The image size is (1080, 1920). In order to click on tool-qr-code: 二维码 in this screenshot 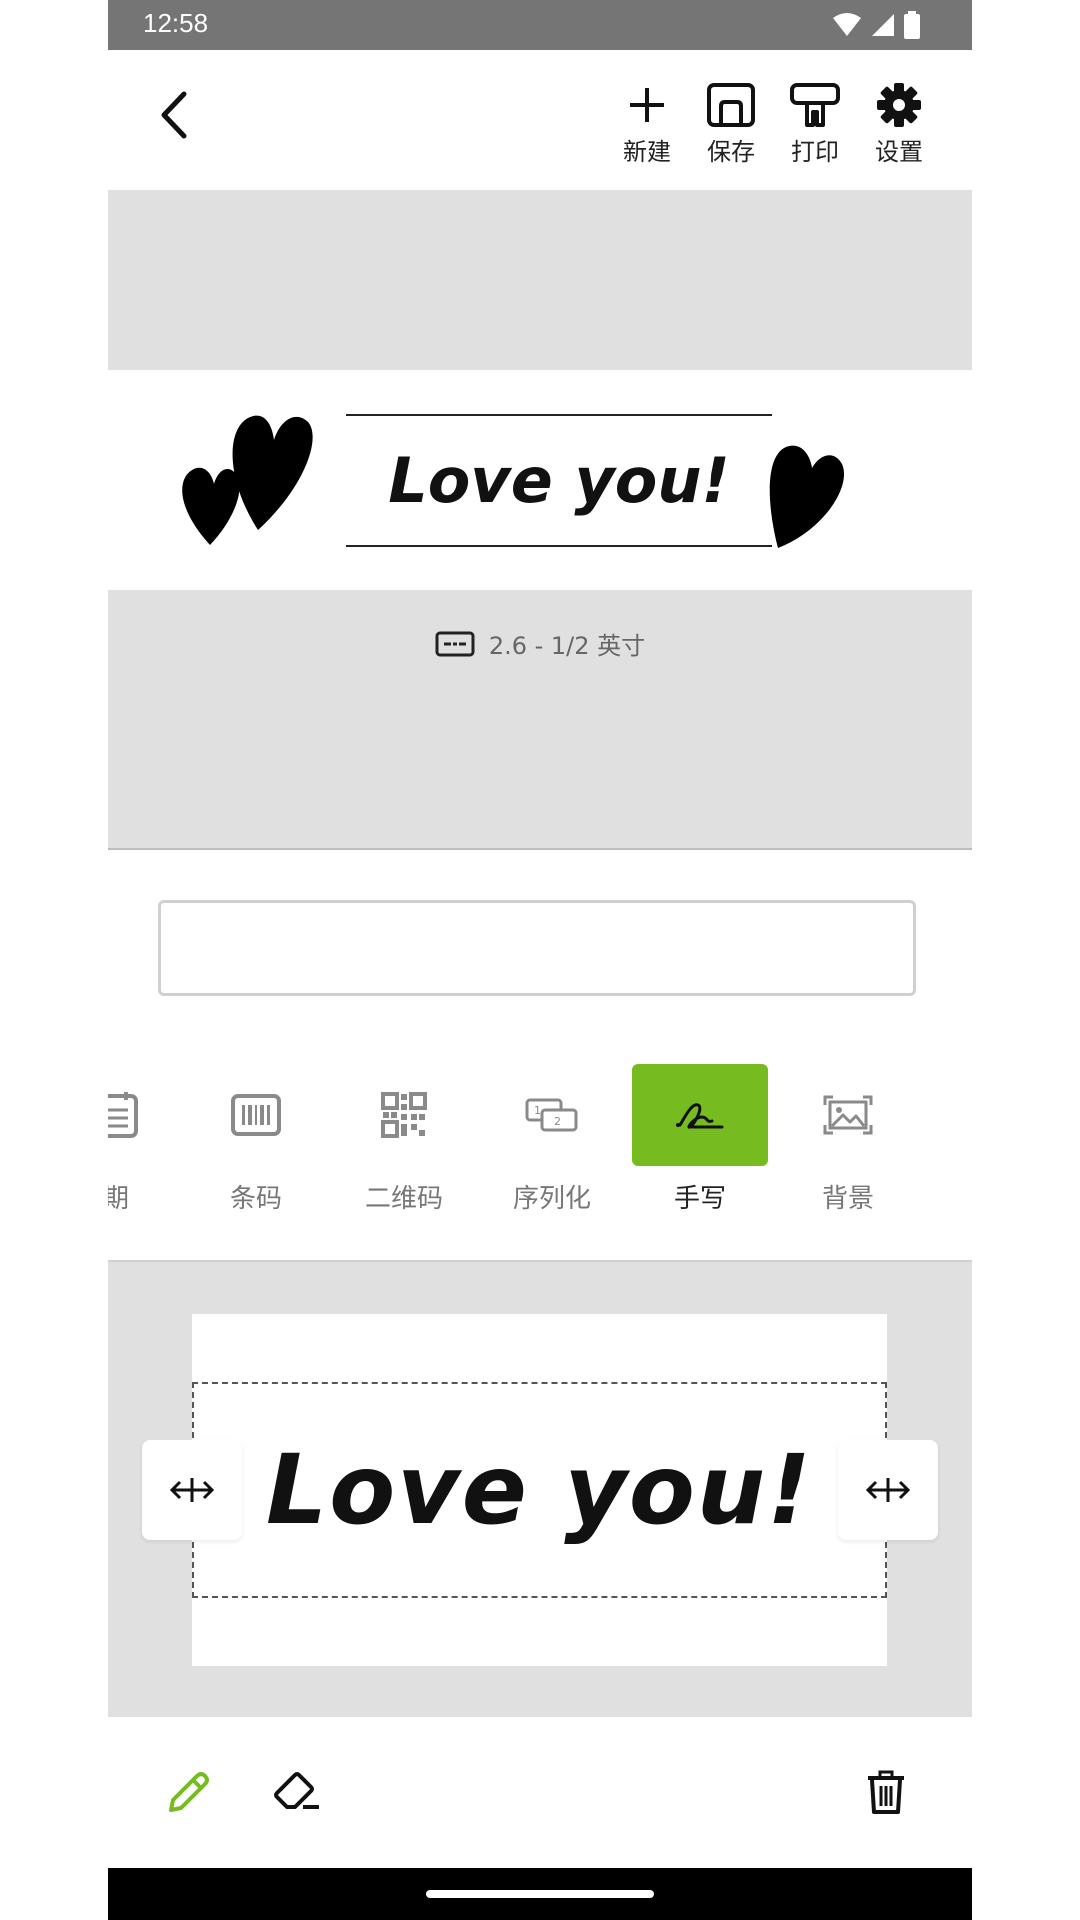, I will do `click(404, 1144)`.